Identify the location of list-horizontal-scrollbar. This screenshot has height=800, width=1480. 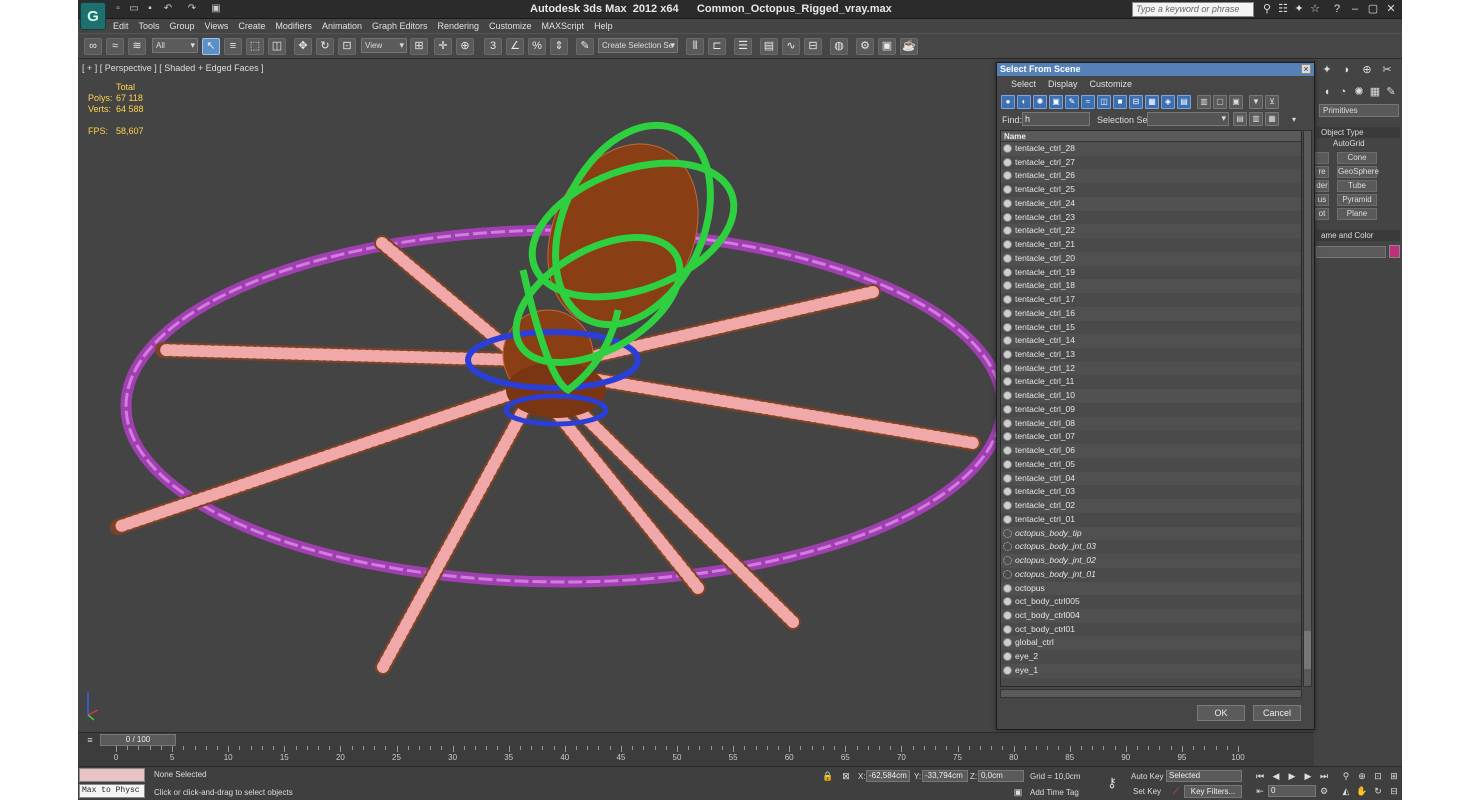
(1151, 693).